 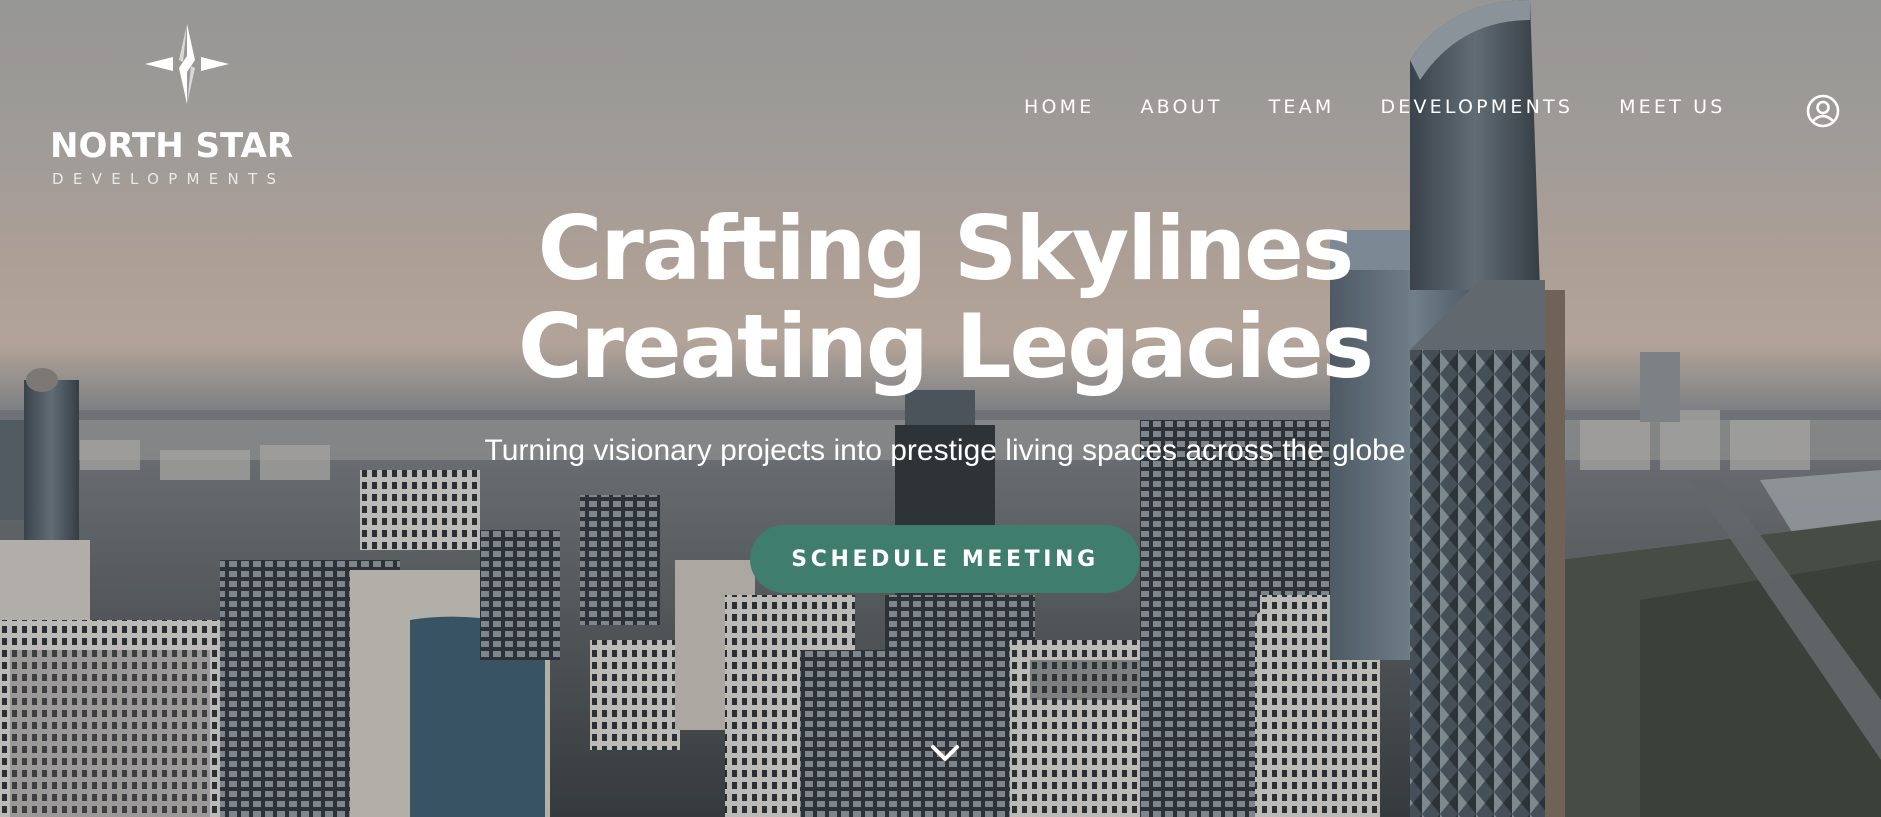 I want to click on brand-tagline: DEVELOPMENTS, so click(x=169, y=179).